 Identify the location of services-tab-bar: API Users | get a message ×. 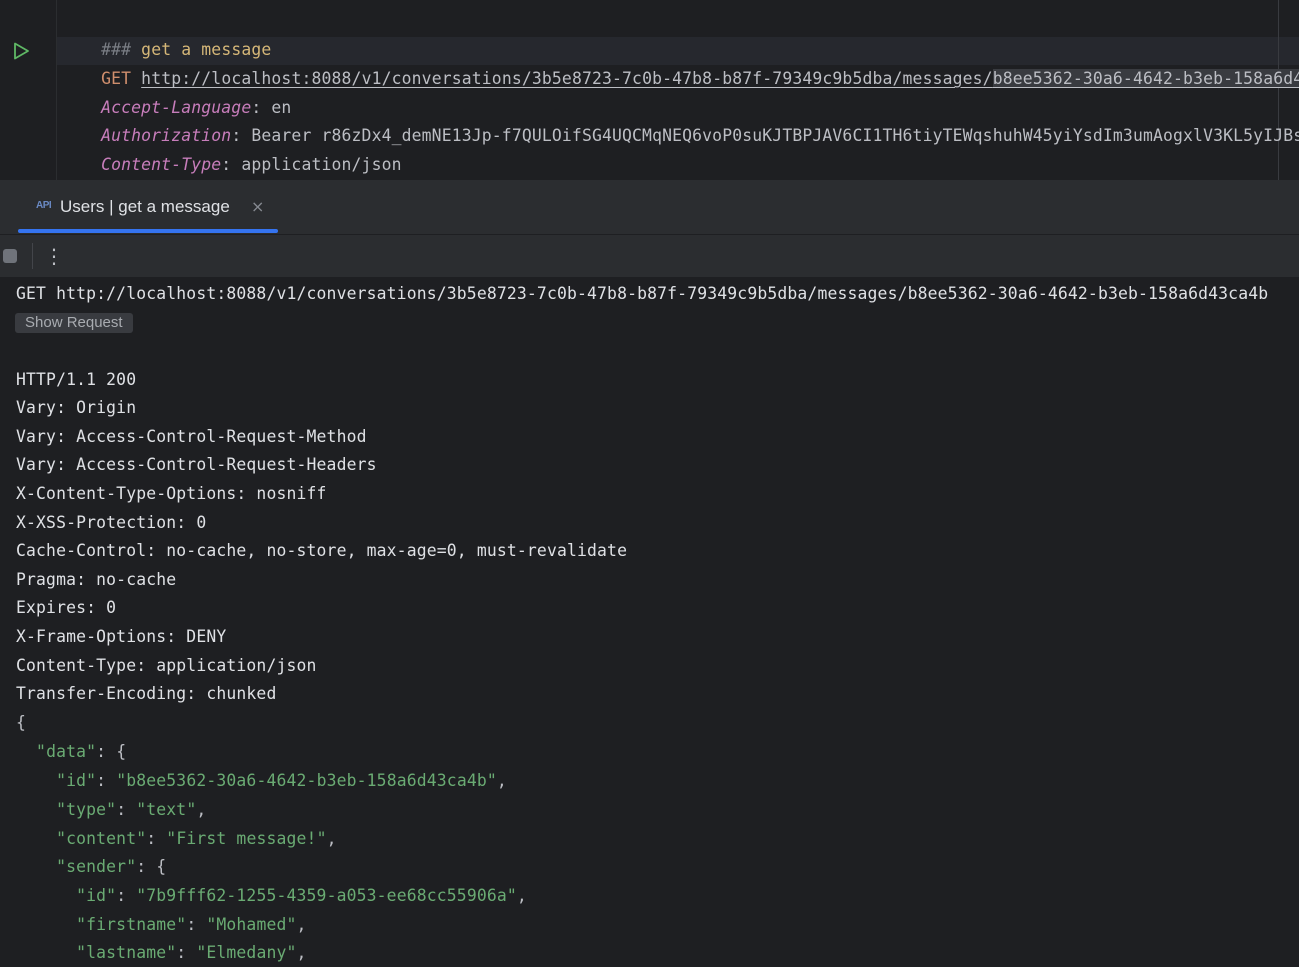
(649, 207).